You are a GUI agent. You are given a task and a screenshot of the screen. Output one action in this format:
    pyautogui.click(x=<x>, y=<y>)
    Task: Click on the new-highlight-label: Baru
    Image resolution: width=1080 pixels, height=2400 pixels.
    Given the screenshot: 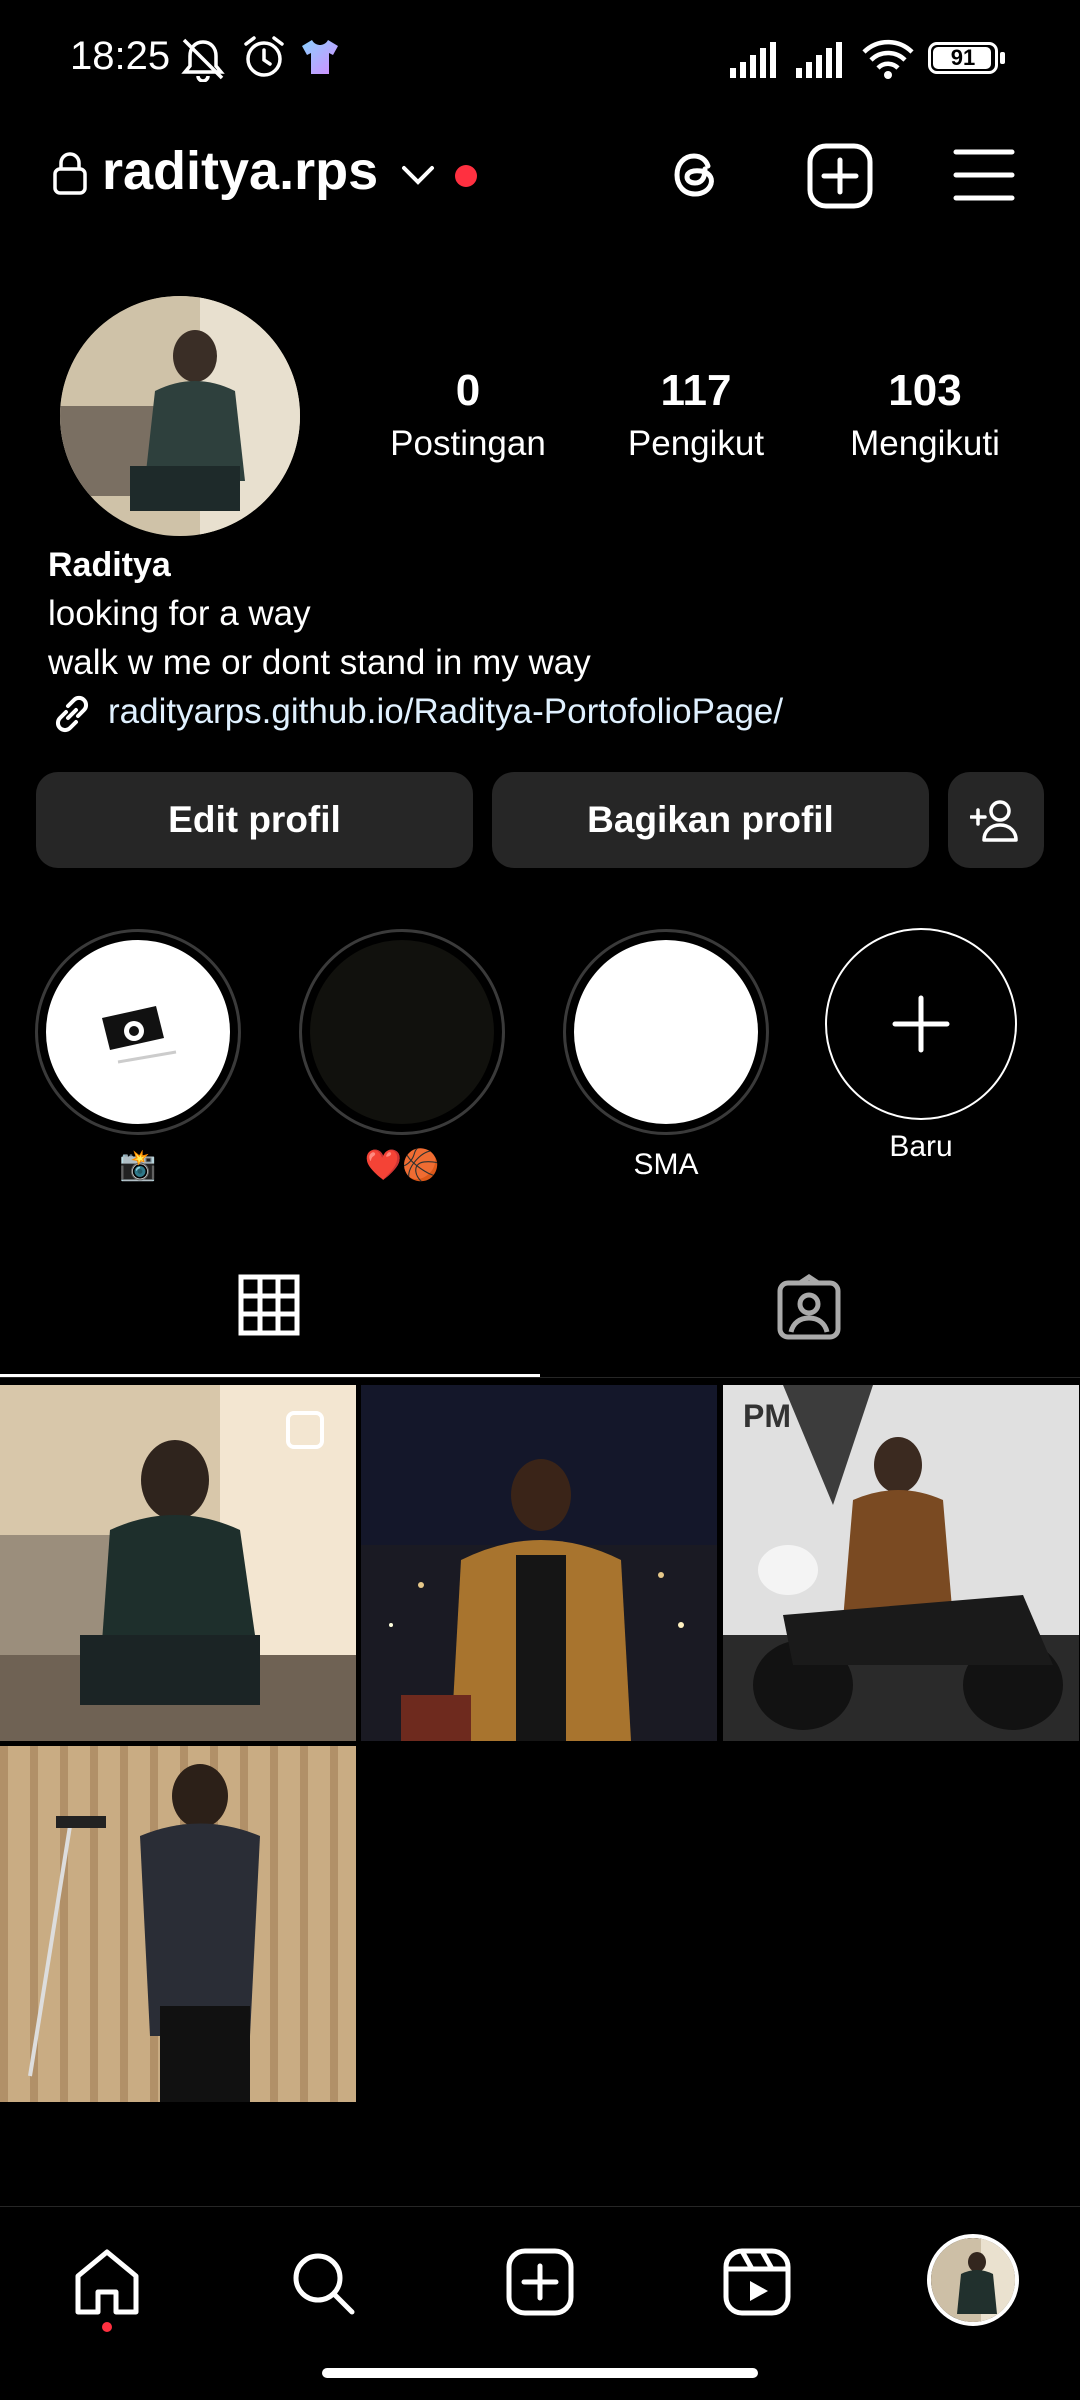 What is the action you would take?
    pyautogui.click(x=921, y=1146)
    